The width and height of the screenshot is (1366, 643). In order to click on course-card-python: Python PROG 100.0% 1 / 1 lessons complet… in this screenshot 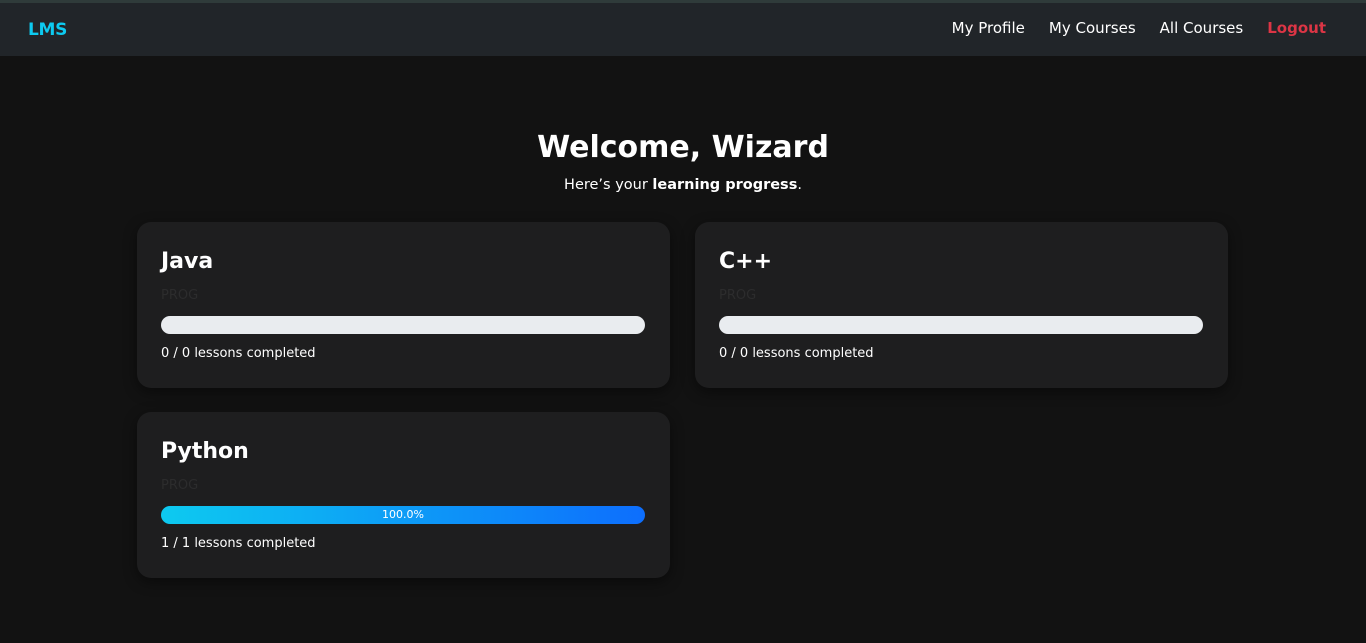, I will do `click(403, 495)`.